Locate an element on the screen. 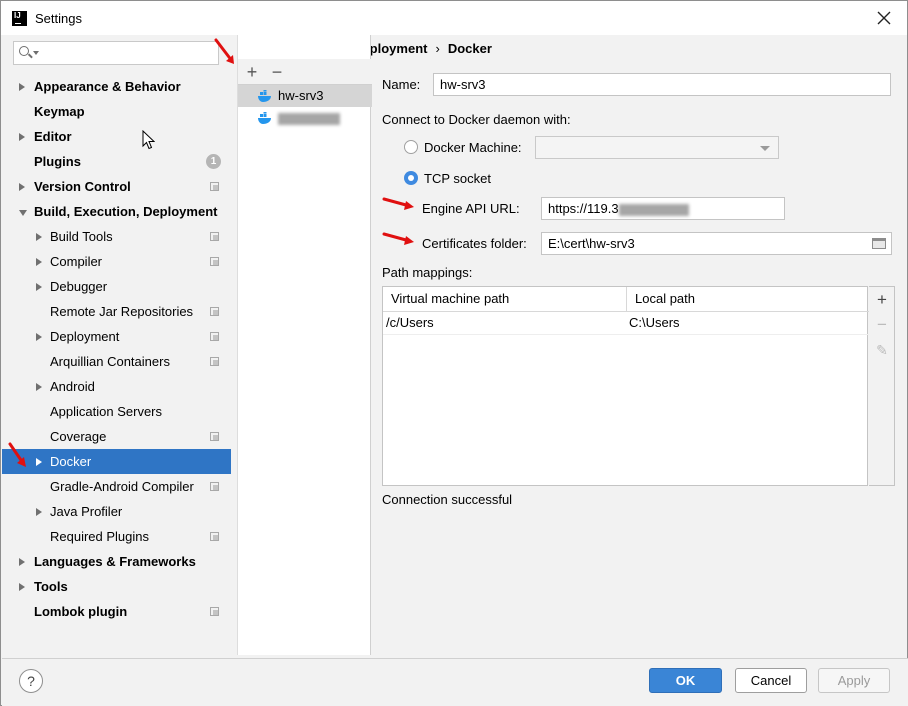 This screenshot has height=706, width=908. sidebar-item-java-profiler: Java Profiler is located at coordinates (116, 511).